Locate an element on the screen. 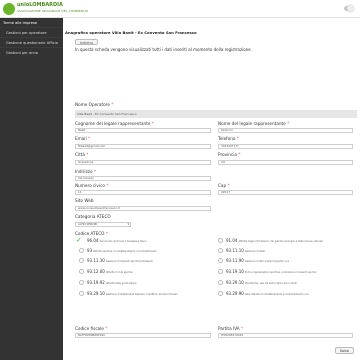  sito-field: www.conventosanfrancesco.it is located at coordinates (143, 208).